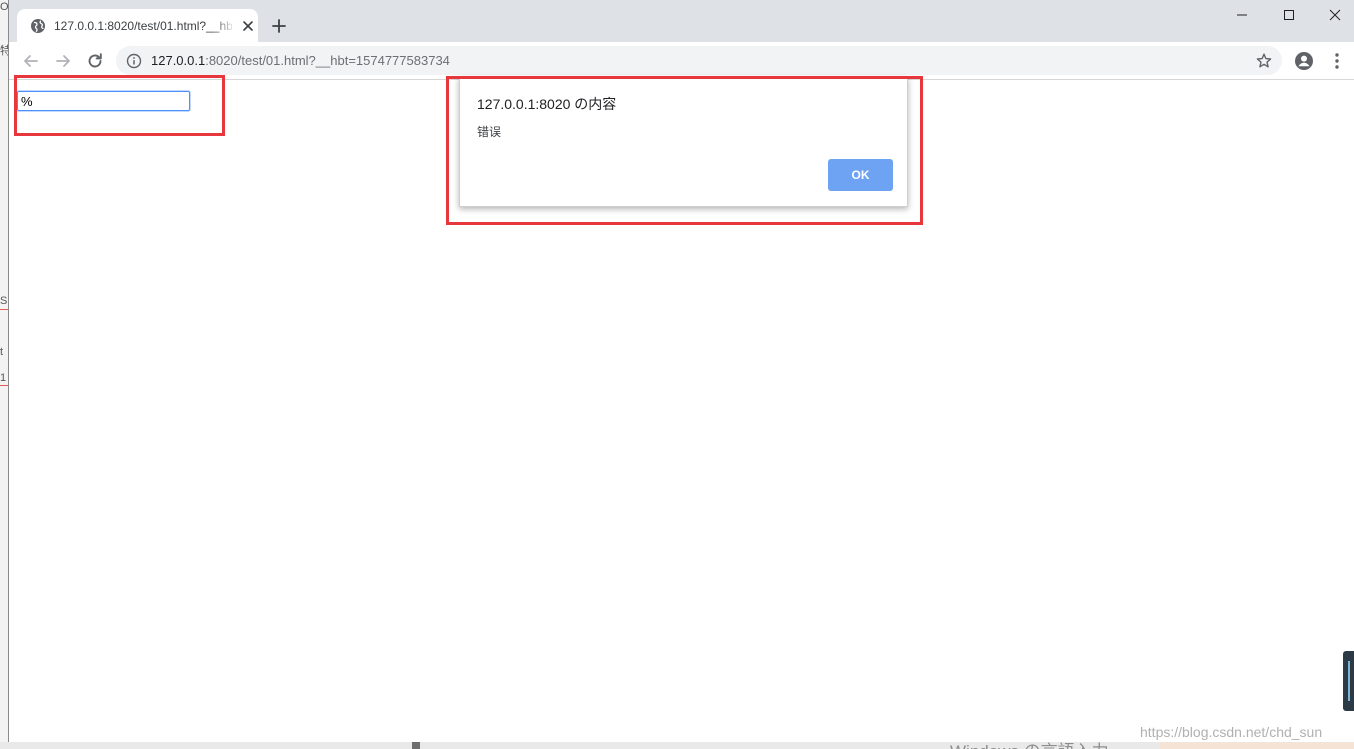 The width and height of the screenshot is (1354, 749). I want to click on arrow-right-icon, so click(63, 61).